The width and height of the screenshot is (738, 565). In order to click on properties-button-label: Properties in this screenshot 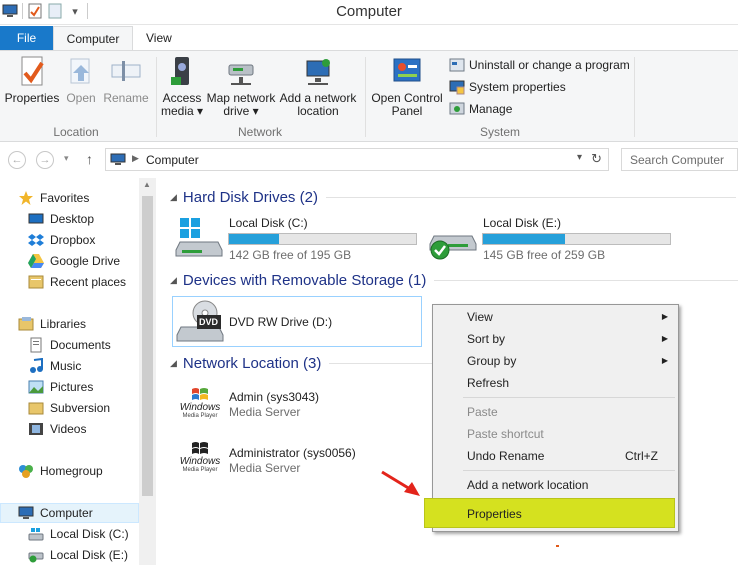, I will do `click(32, 98)`.